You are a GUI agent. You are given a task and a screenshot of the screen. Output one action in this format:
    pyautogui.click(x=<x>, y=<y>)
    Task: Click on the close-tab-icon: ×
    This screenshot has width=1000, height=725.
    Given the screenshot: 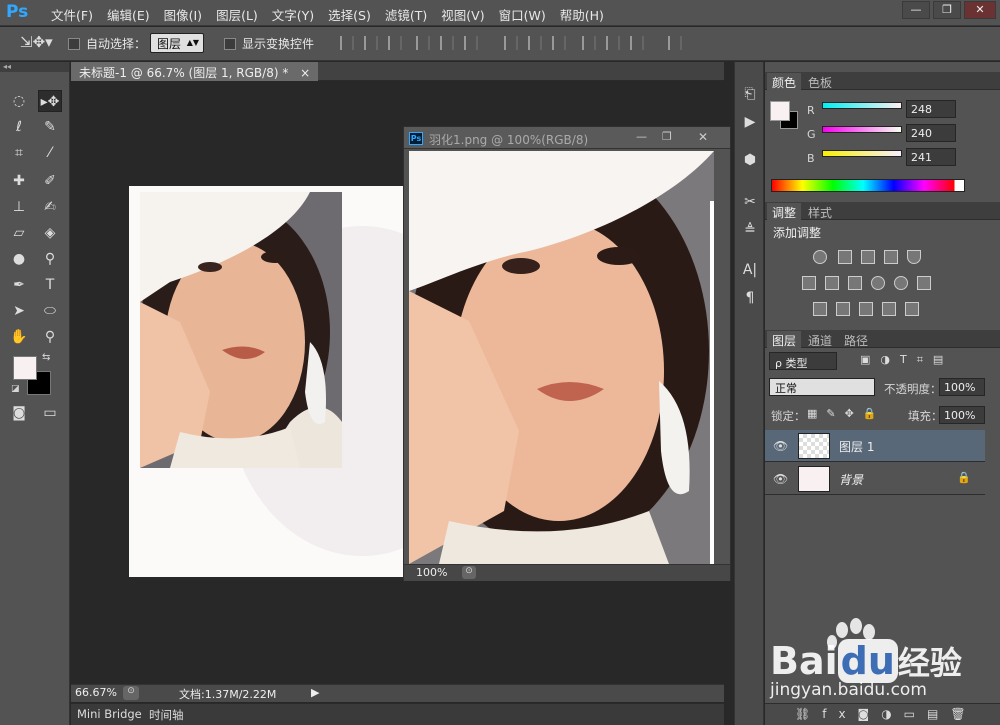 What is the action you would take?
    pyautogui.click(x=305, y=73)
    